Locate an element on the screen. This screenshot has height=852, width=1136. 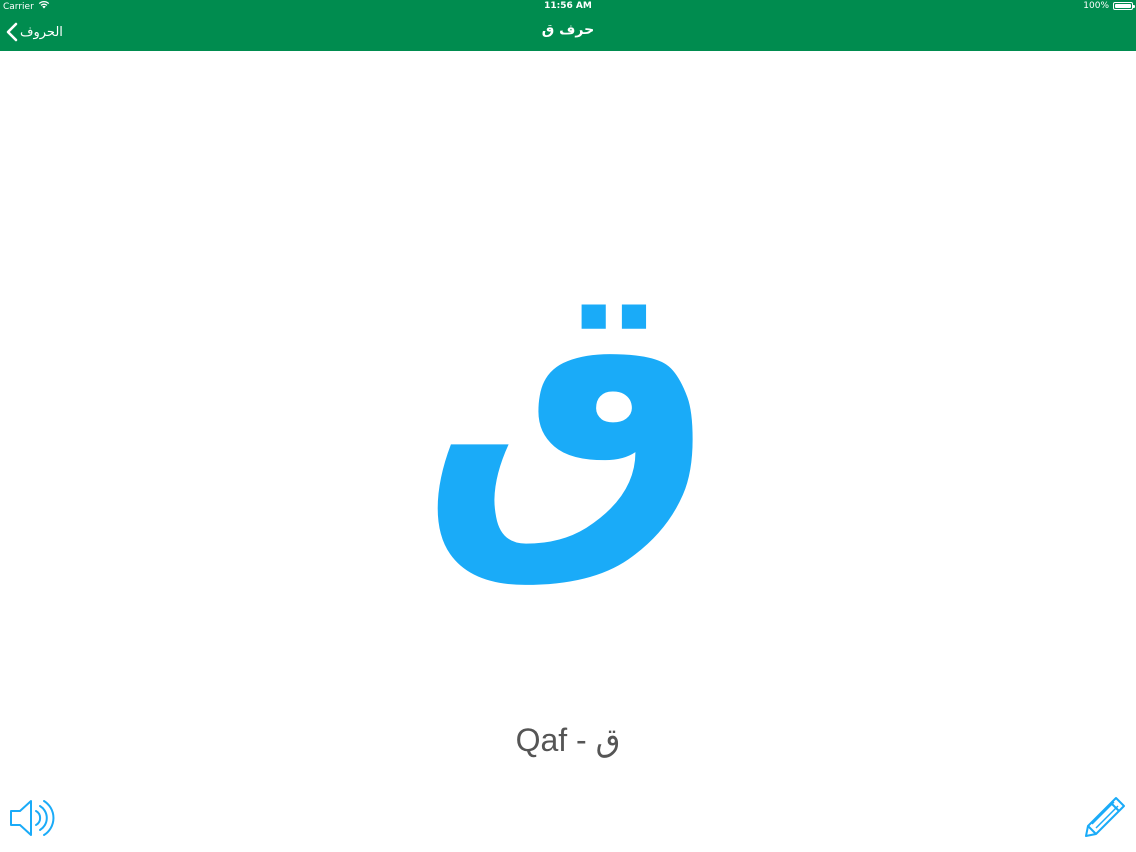
letter-glyph: ق is located at coordinates (568, 400).